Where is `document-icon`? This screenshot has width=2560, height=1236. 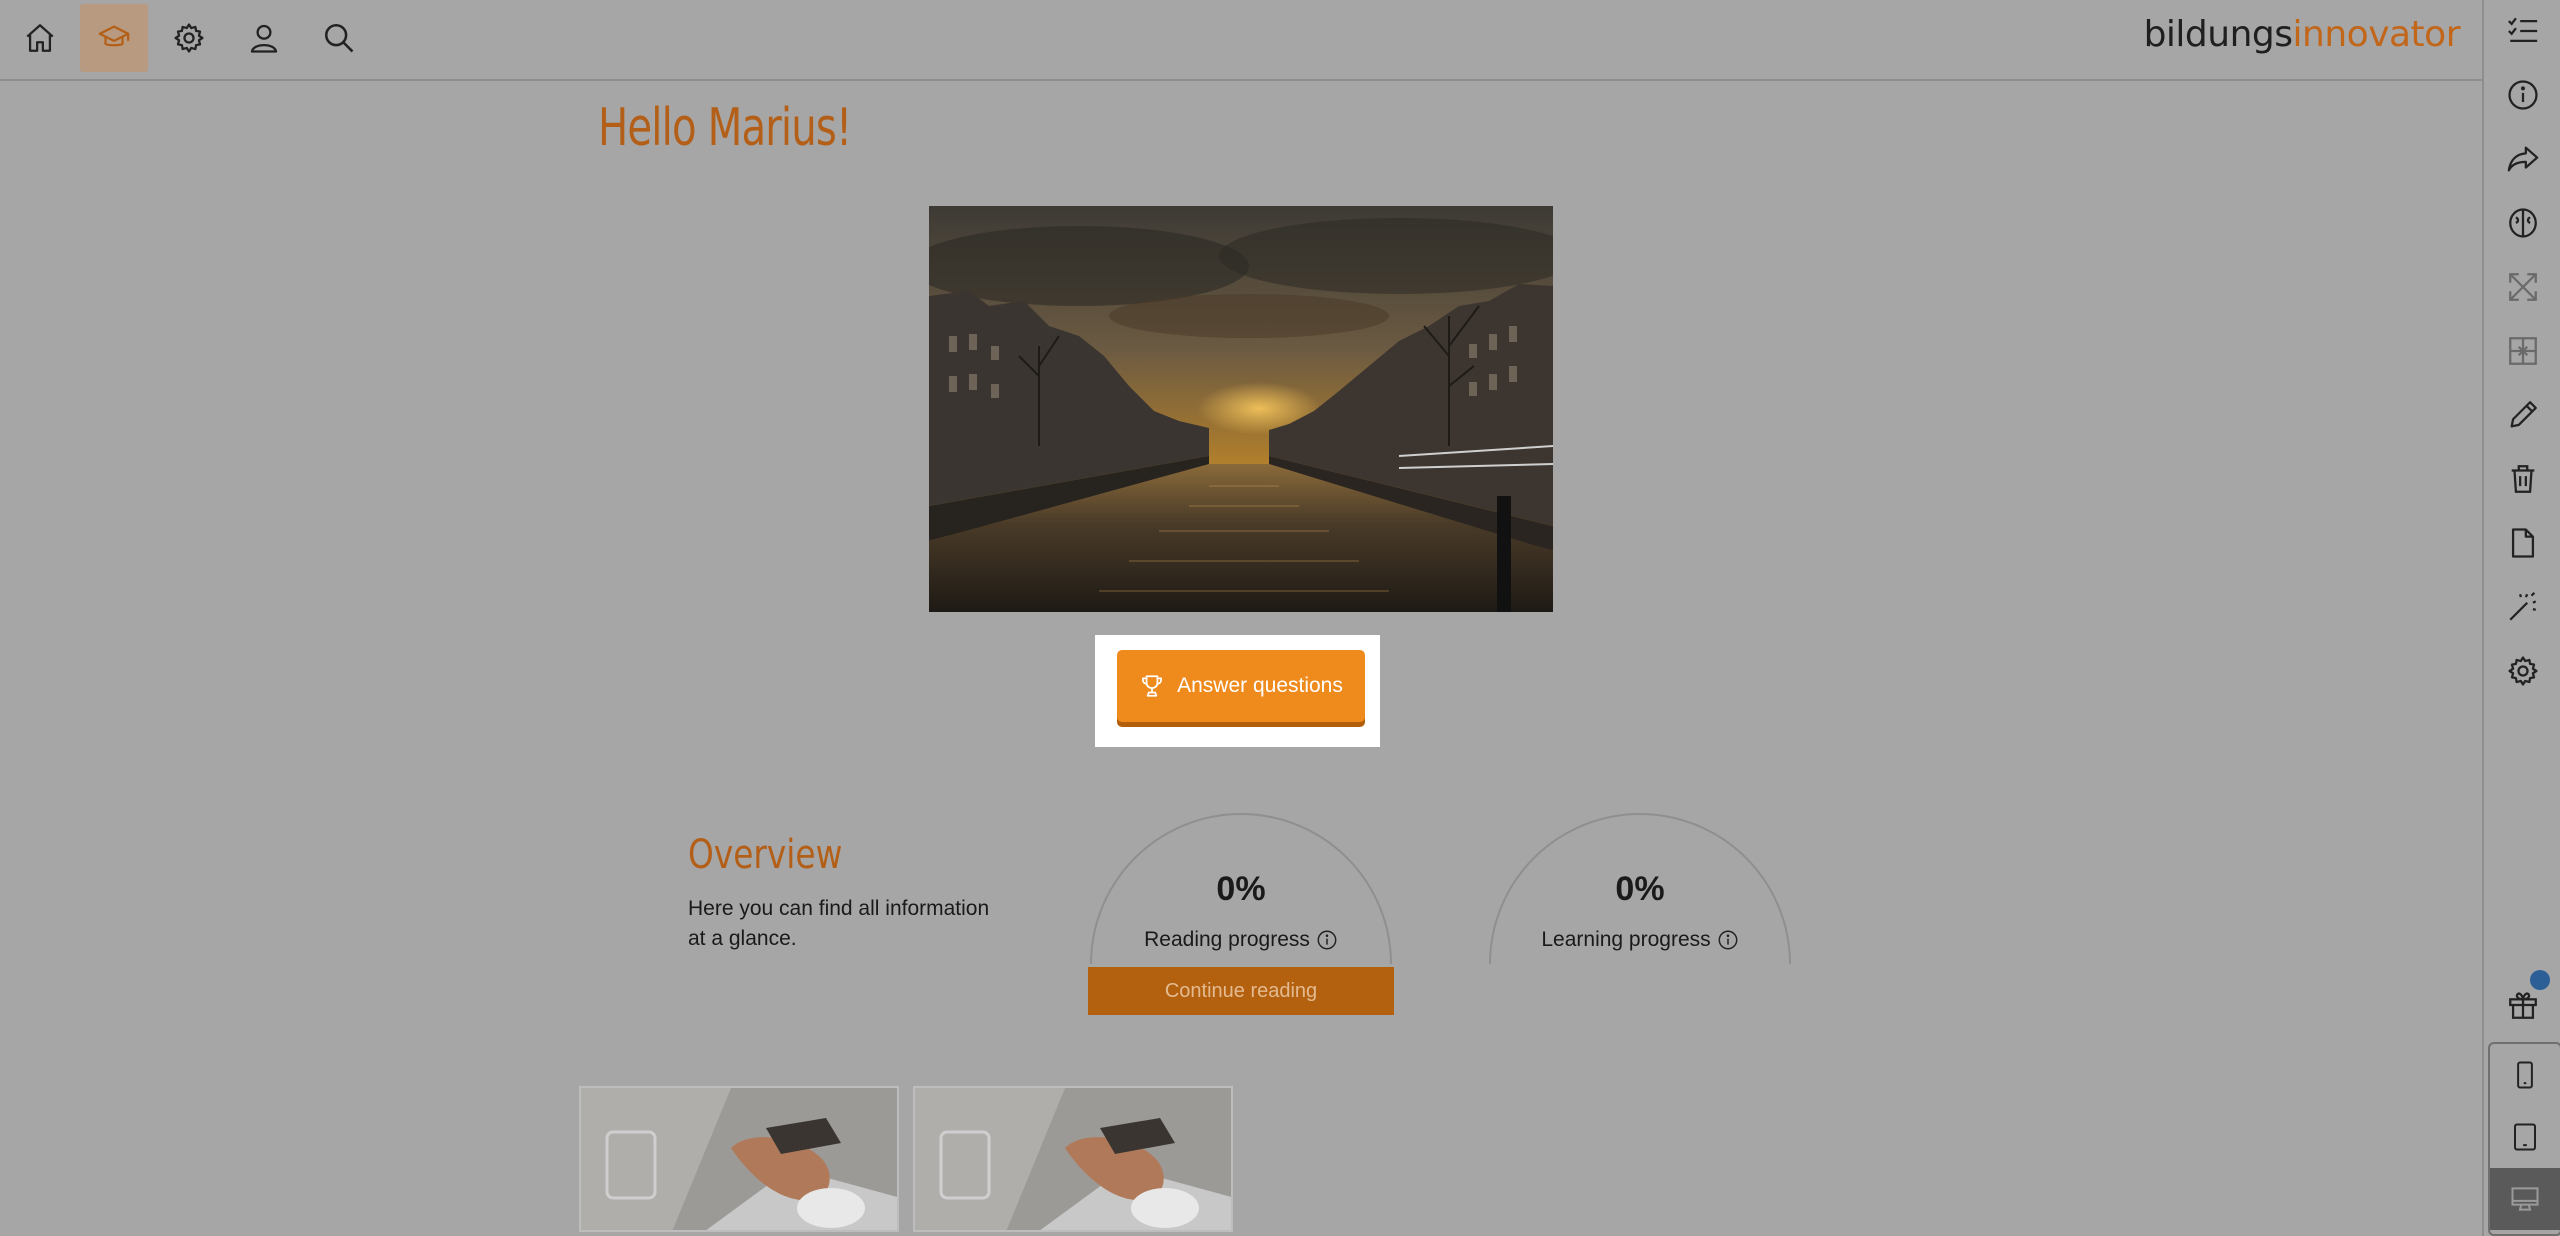 document-icon is located at coordinates (2523, 543).